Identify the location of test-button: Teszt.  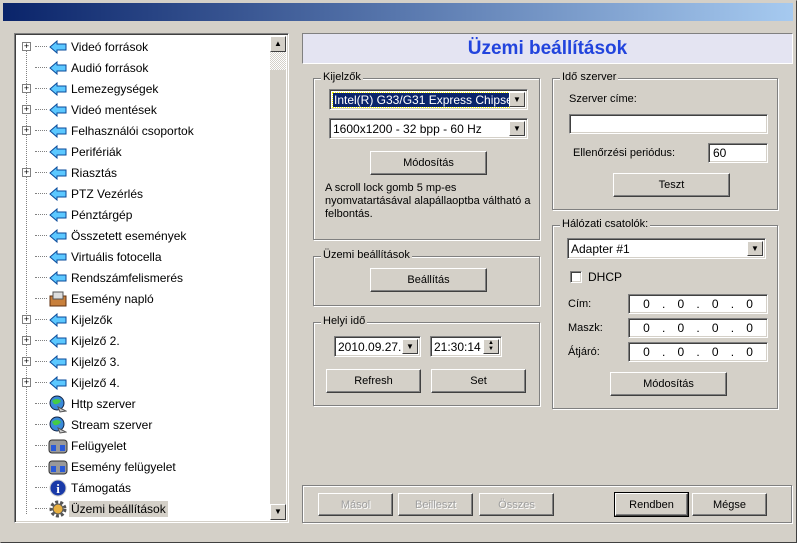
(671, 185).